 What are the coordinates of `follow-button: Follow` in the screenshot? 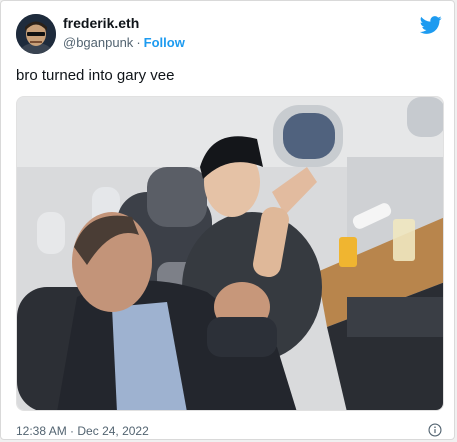 It's located at (164, 42).